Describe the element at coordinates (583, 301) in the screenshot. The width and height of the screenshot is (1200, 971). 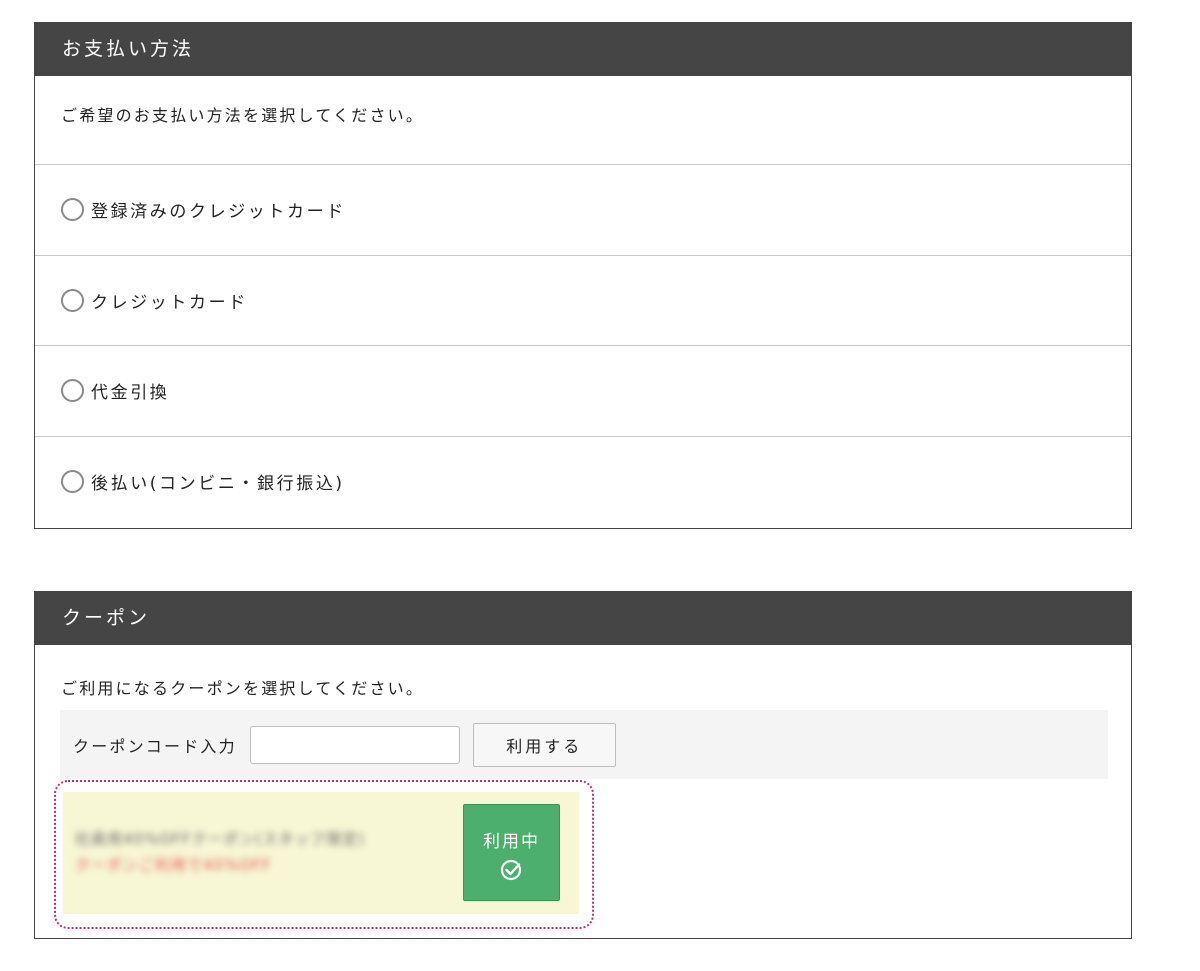
I see `payment-option-credit-card: クレジットカード` at that location.